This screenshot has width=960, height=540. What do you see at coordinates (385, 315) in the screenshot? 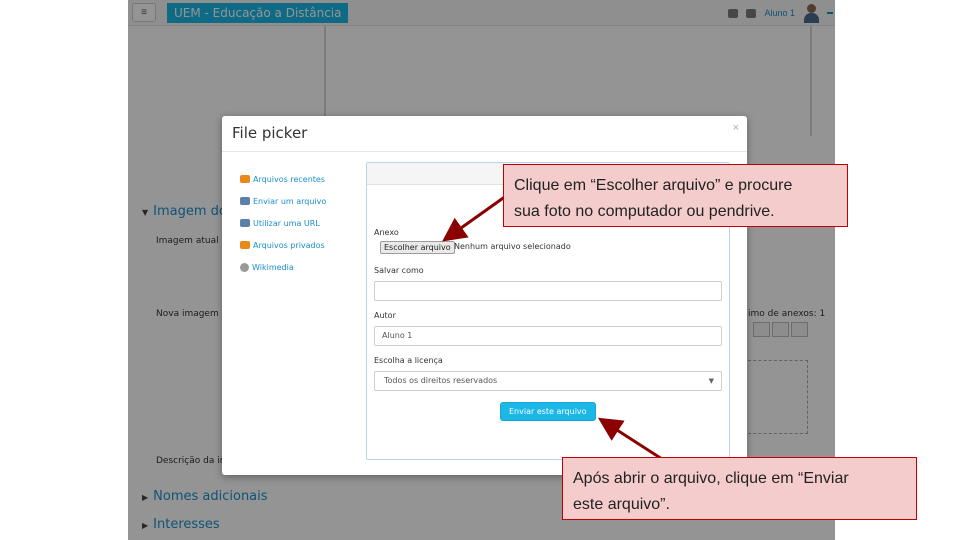
I see `author-label: Autor` at bounding box center [385, 315].